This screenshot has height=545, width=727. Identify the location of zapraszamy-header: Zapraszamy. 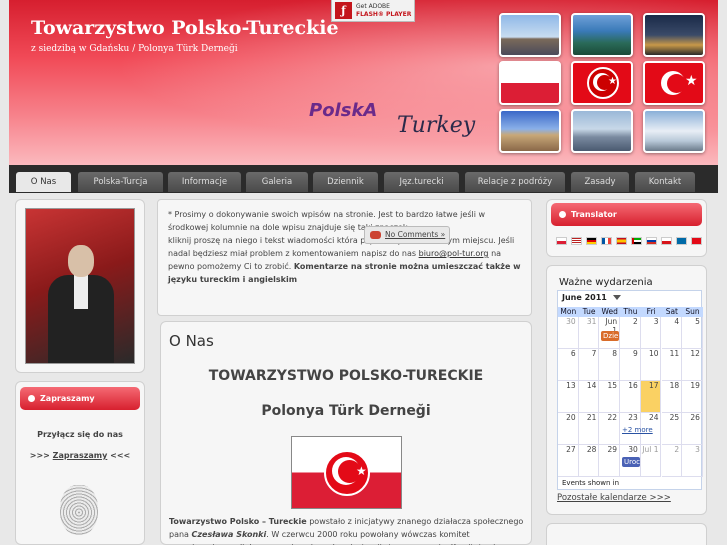
(80, 398).